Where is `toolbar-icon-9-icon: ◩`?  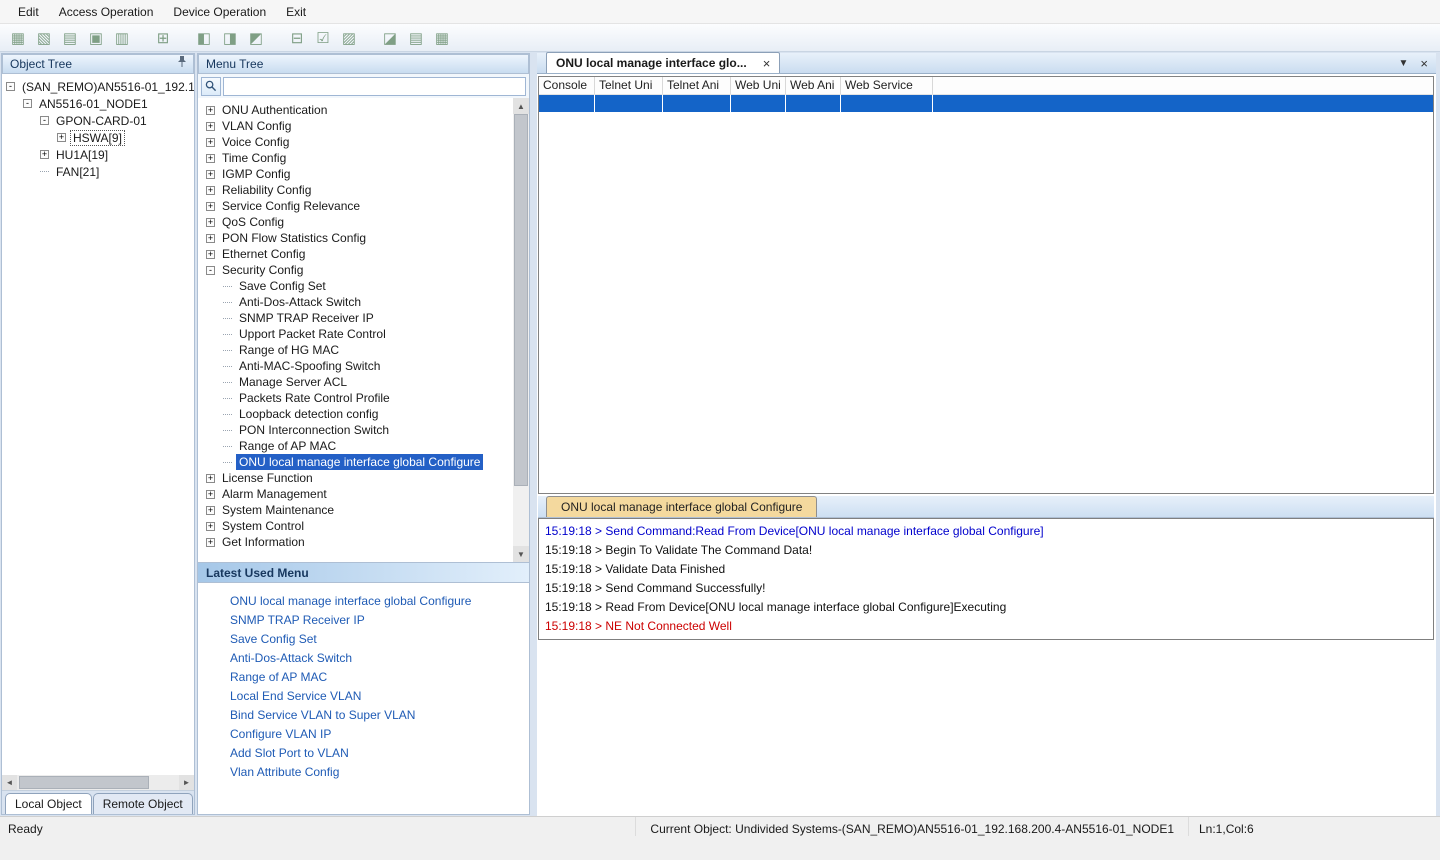
toolbar-icon-9-icon: ◩ is located at coordinates (256, 38).